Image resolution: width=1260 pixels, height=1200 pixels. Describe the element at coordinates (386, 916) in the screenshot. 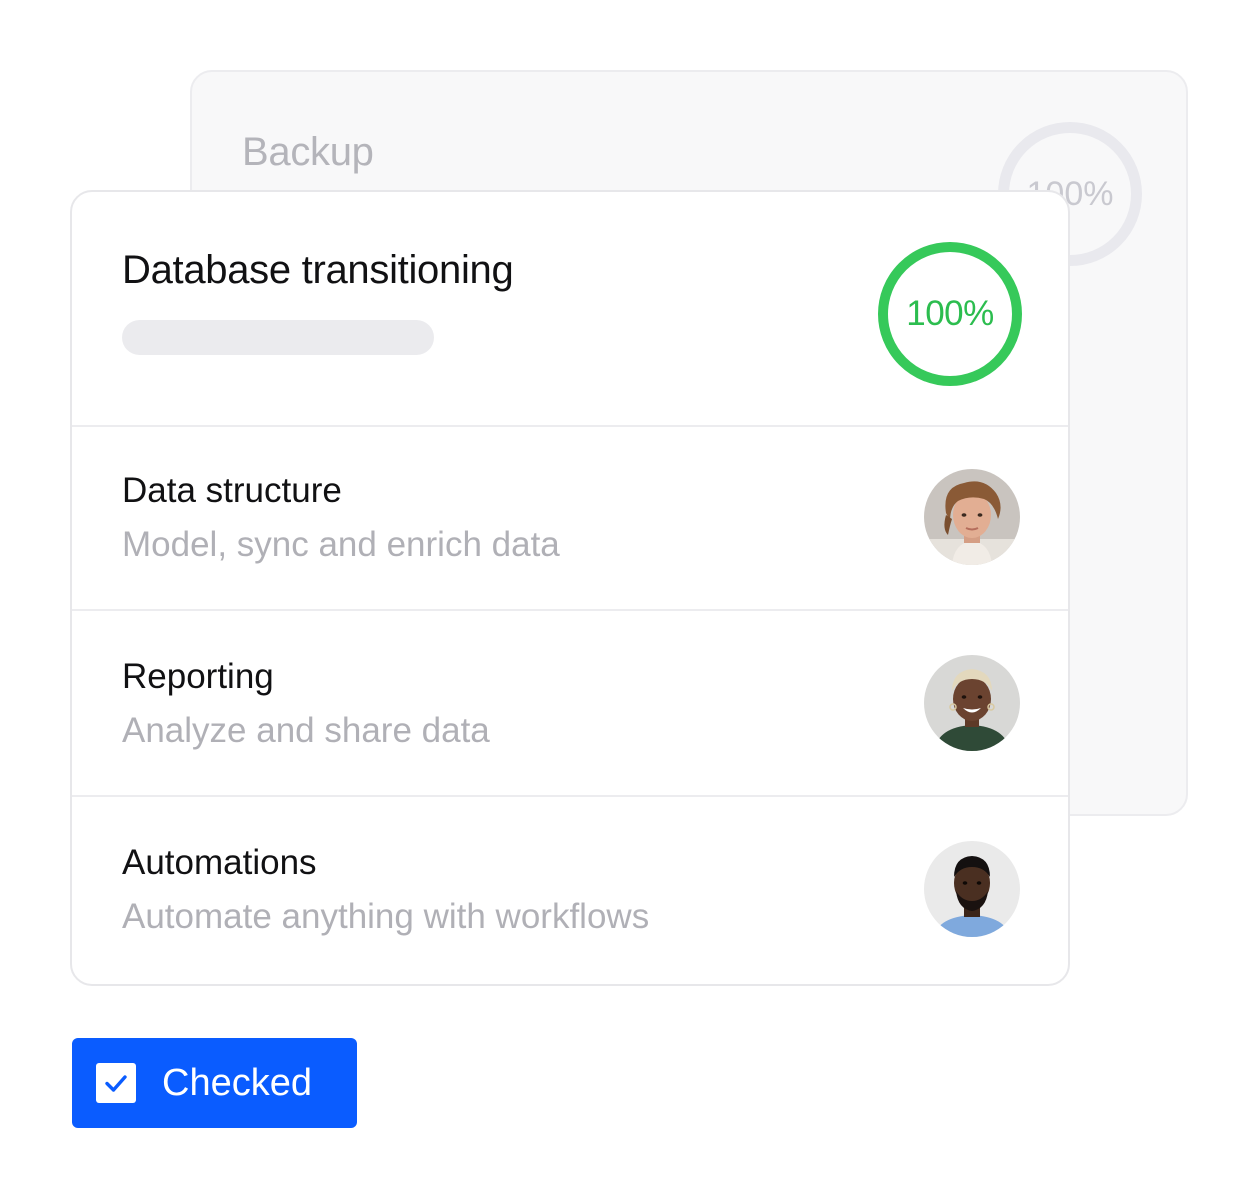

I see `list-item-subtitle: Automate anything with workflows` at that location.